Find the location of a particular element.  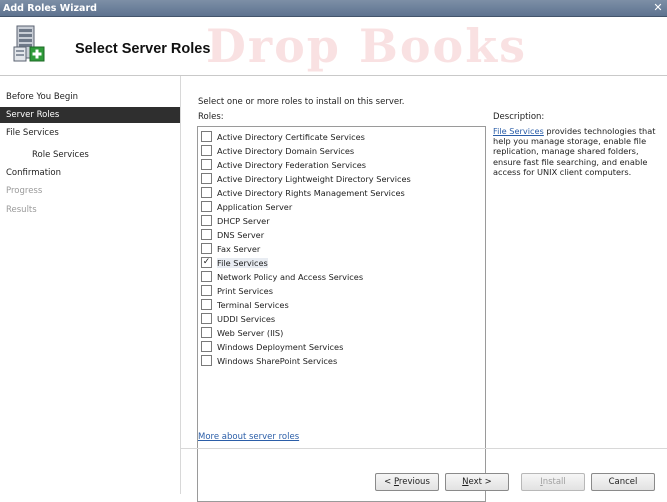

title-bar: Add Roles Wizard ✕ is located at coordinates (333, 8).